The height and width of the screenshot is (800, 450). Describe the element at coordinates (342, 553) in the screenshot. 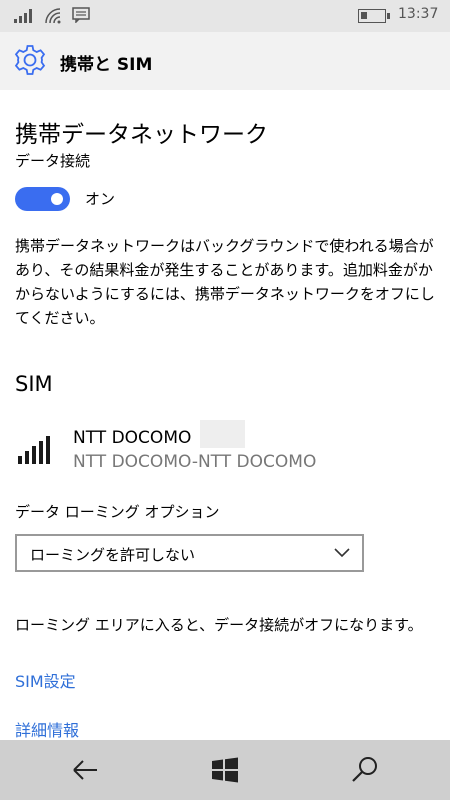

I see `chevron-down-icon` at that location.